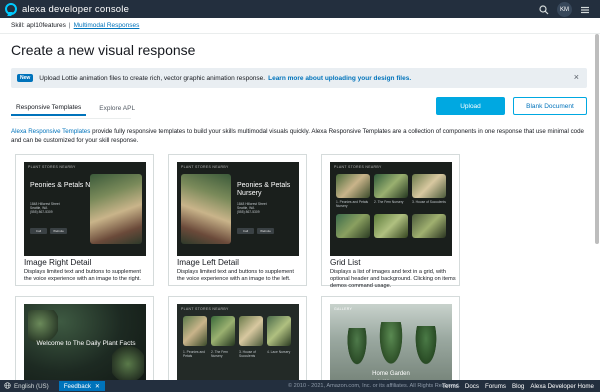 The width and height of the screenshot is (600, 392). What do you see at coordinates (49, 108) in the screenshot?
I see `tab-responsive-templates: Responsive Templates` at bounding box center [49, 108].